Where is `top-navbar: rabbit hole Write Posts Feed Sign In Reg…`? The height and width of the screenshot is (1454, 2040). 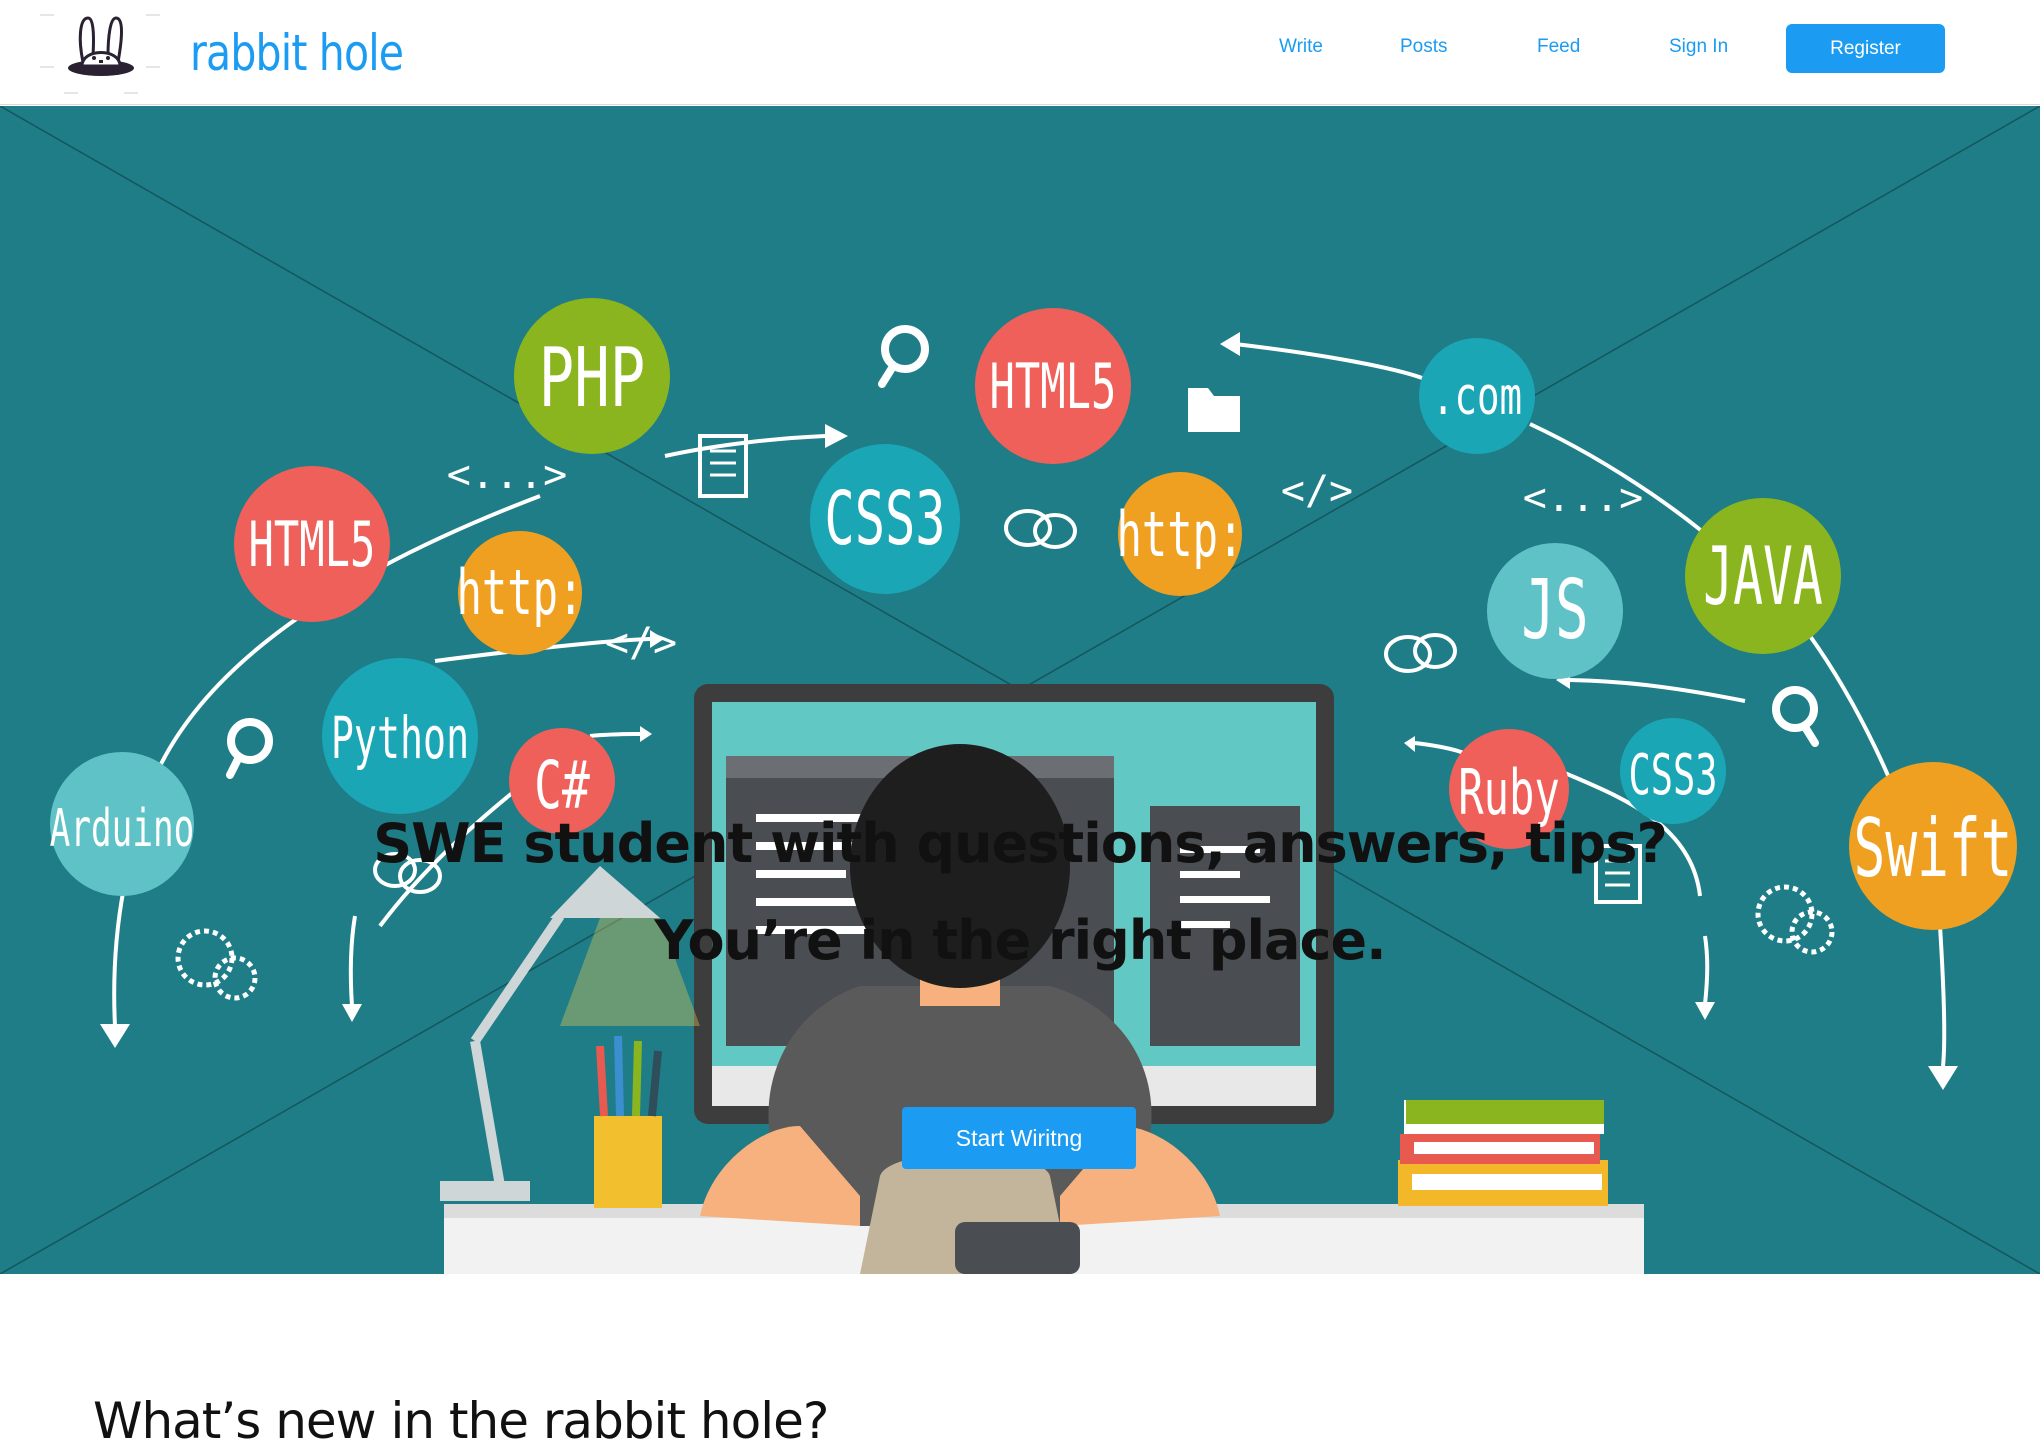
top-navbar: rabbit hole Write Posts Feed Sign In Reg… is located at coordinates (1020, 52).